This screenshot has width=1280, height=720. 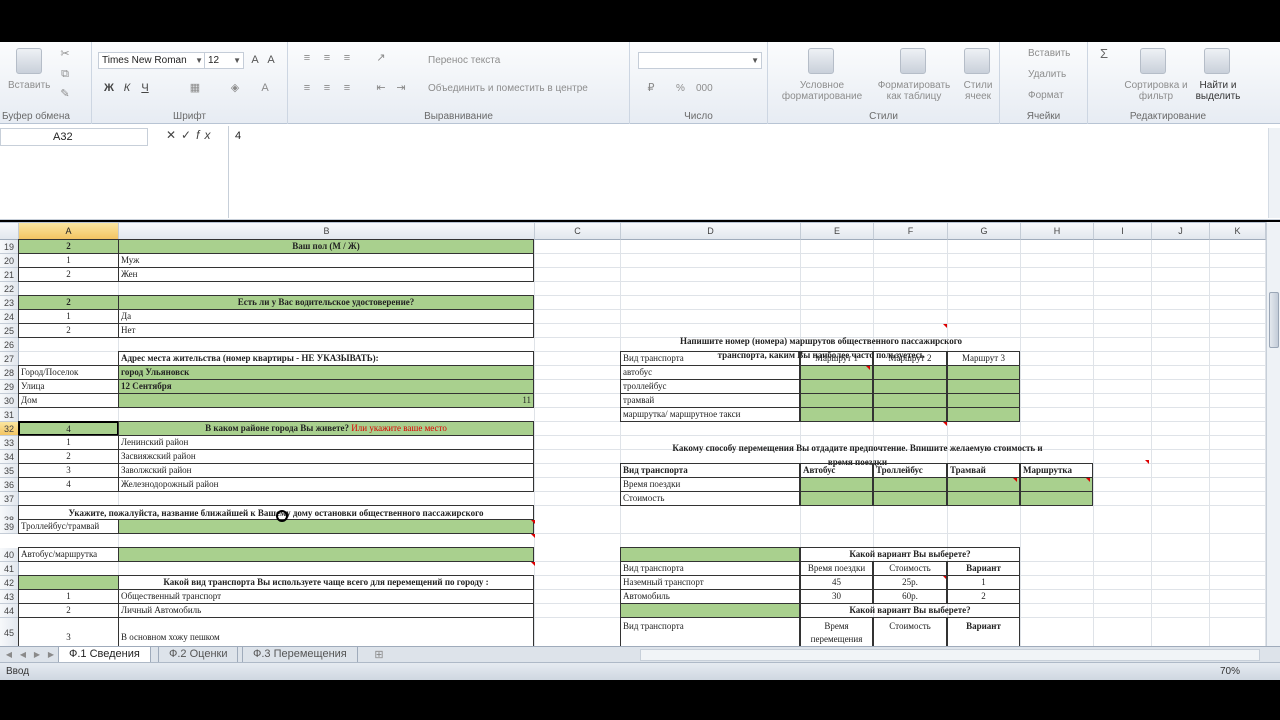 I want to click on tab-f1: Ф.1 Сведения, so click(x=104, y=655).